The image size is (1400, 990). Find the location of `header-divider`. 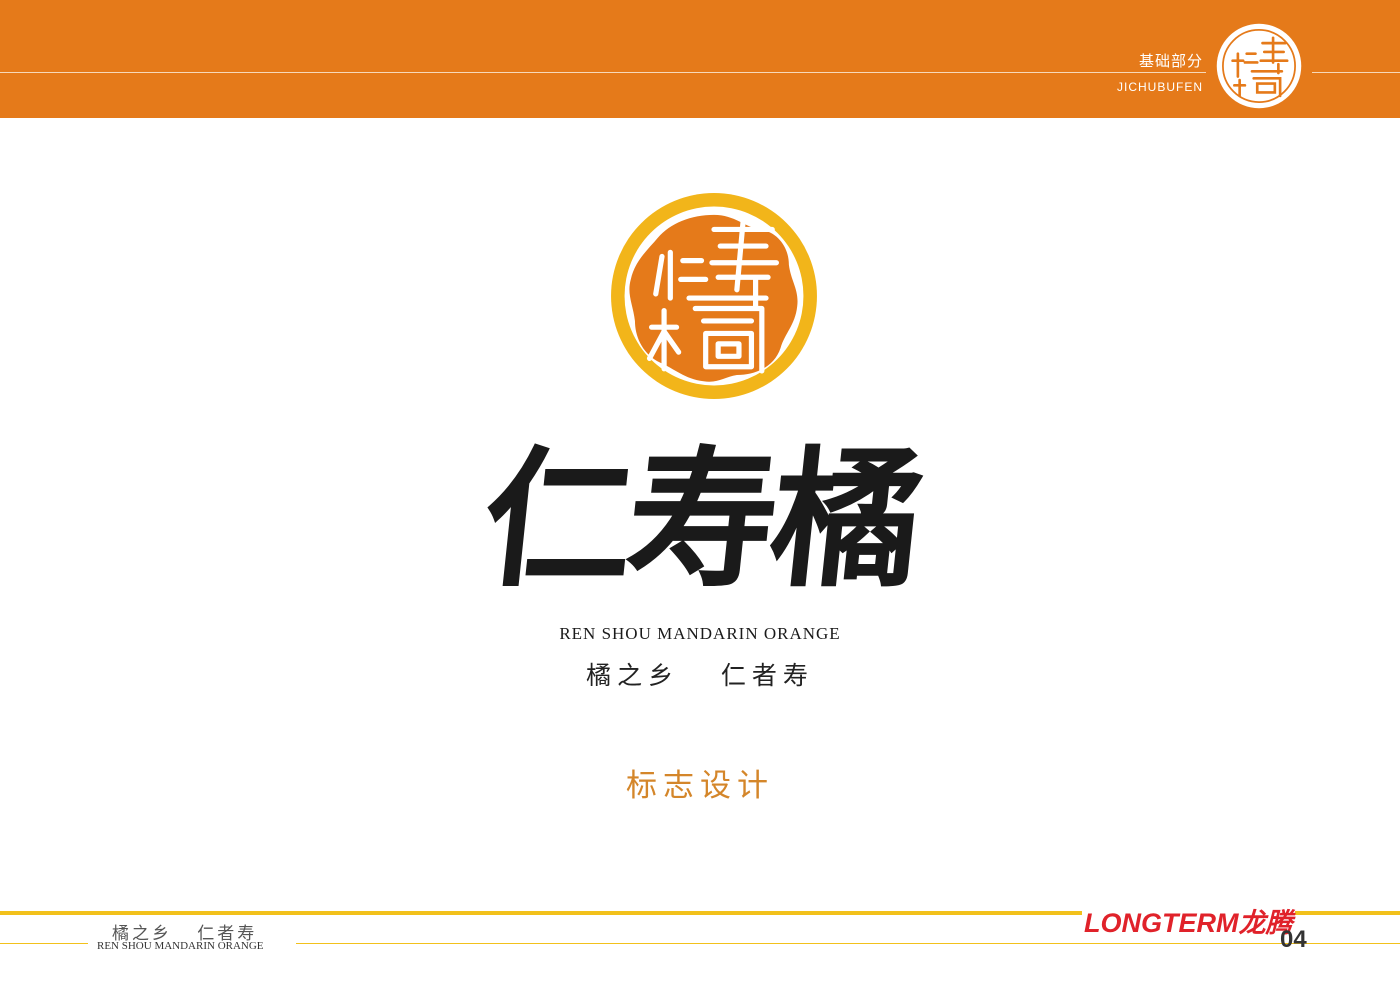

header-divider is located at coordinates (603, 72).